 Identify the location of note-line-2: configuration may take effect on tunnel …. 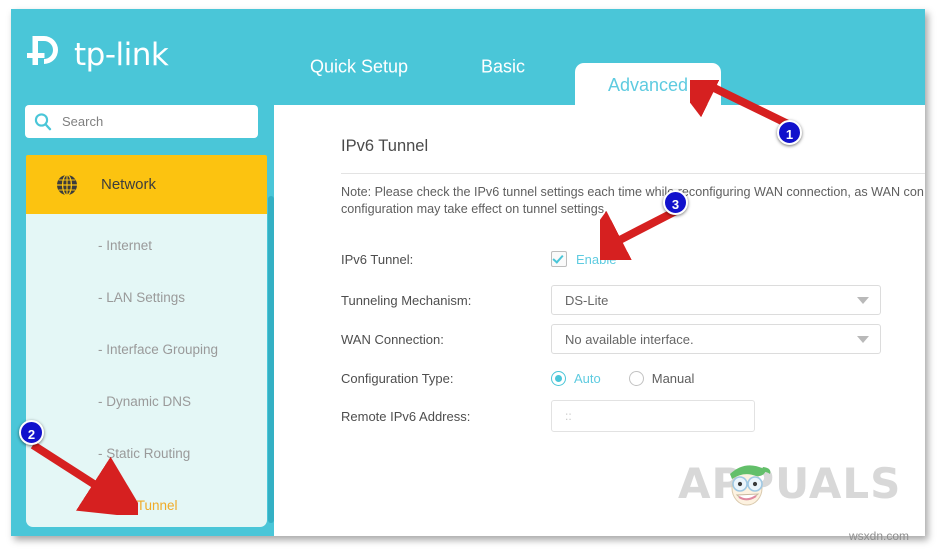
(474, 209).